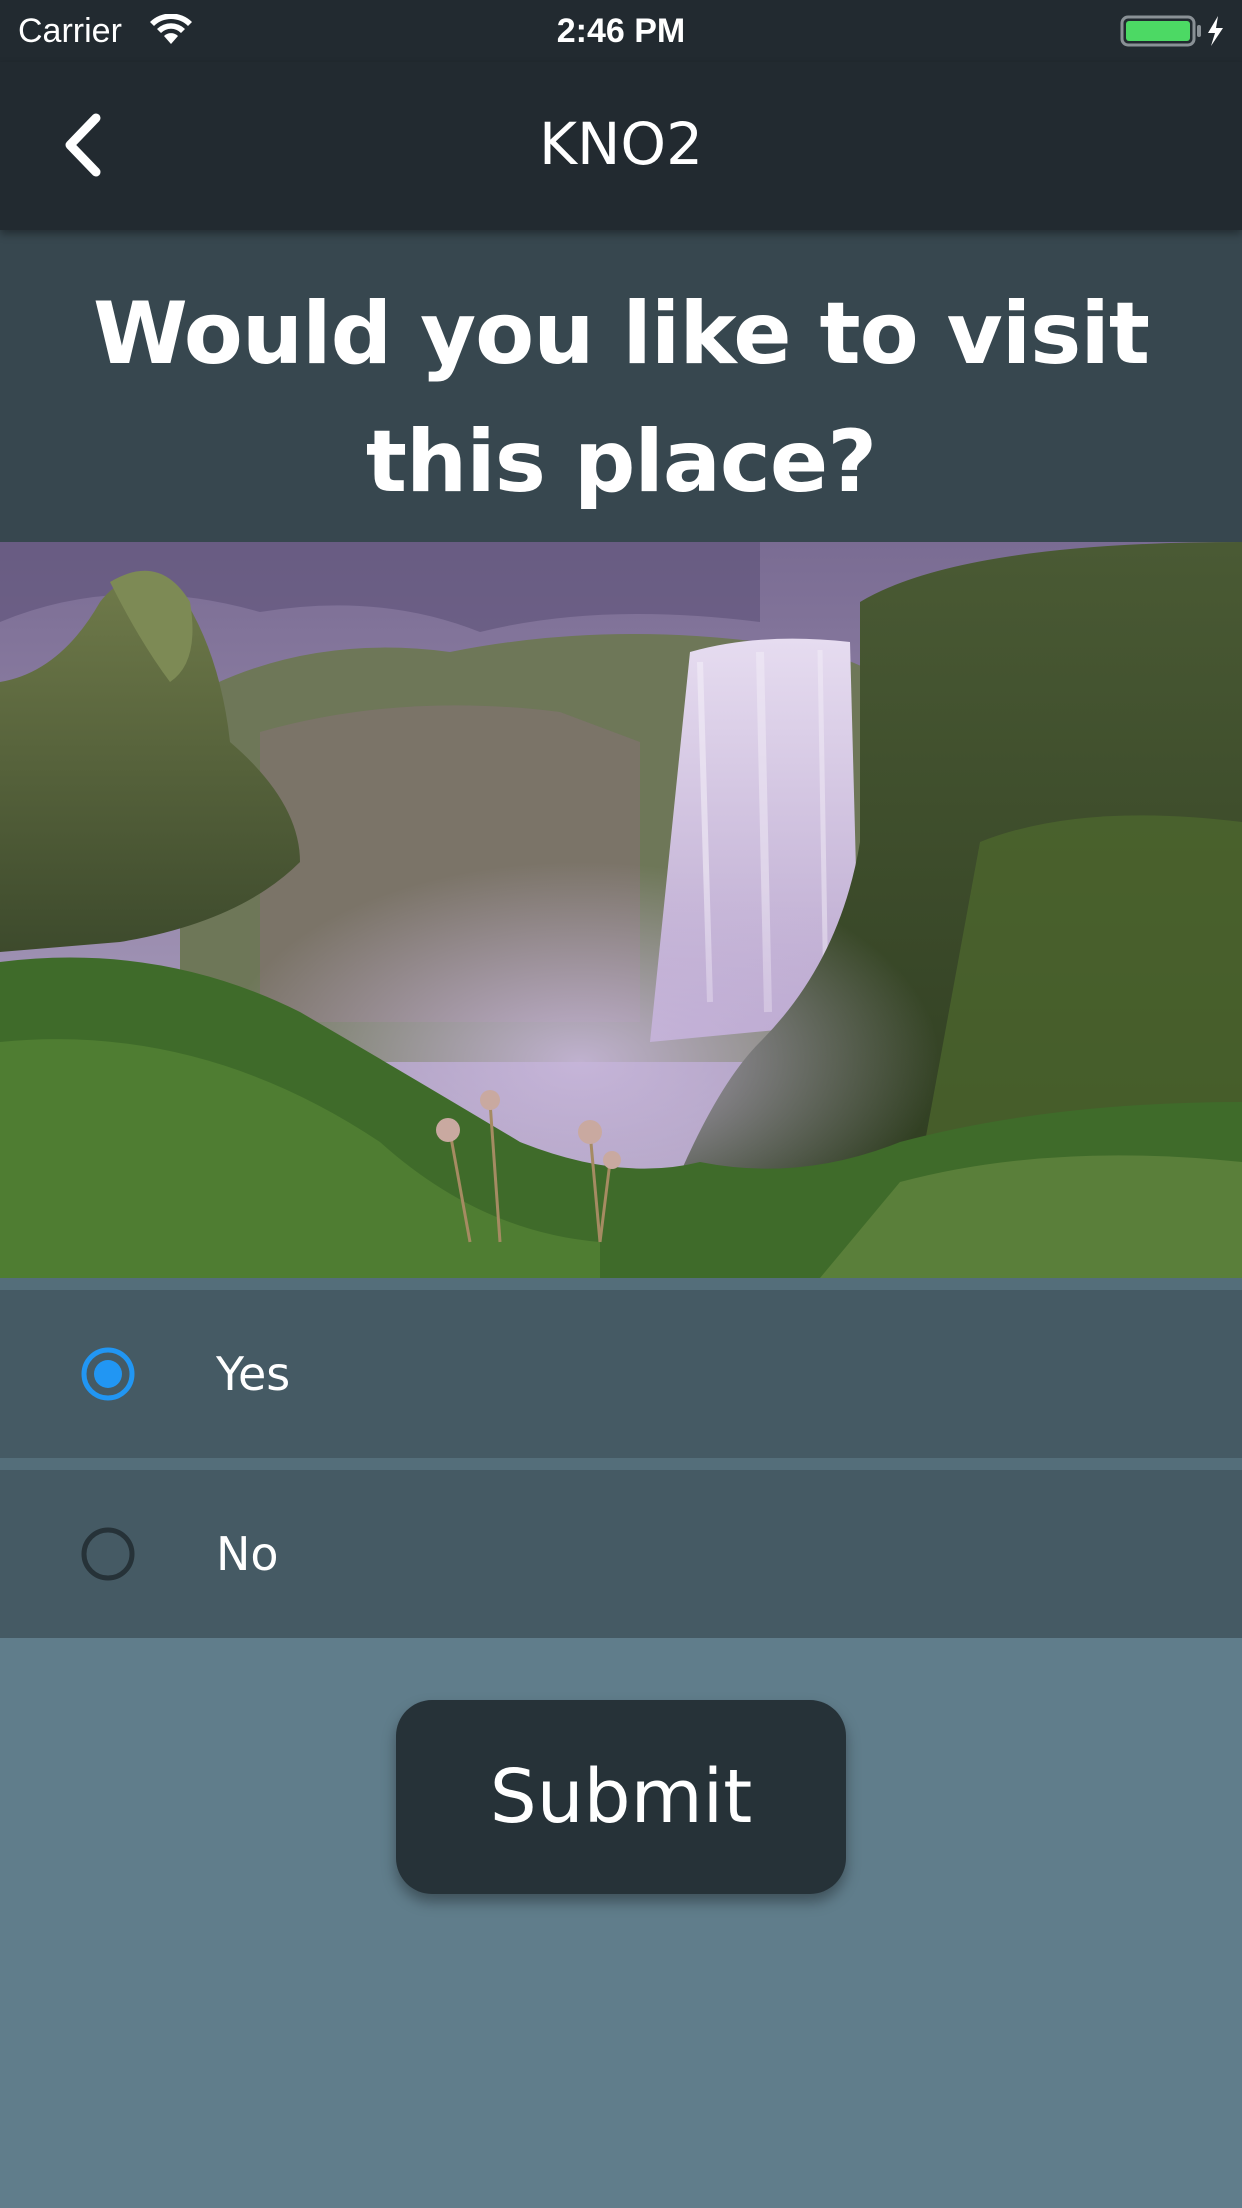 The image size is (1242, 2208). I want to click on question-panel: Would you like to visit this place?, so click(621, 386).